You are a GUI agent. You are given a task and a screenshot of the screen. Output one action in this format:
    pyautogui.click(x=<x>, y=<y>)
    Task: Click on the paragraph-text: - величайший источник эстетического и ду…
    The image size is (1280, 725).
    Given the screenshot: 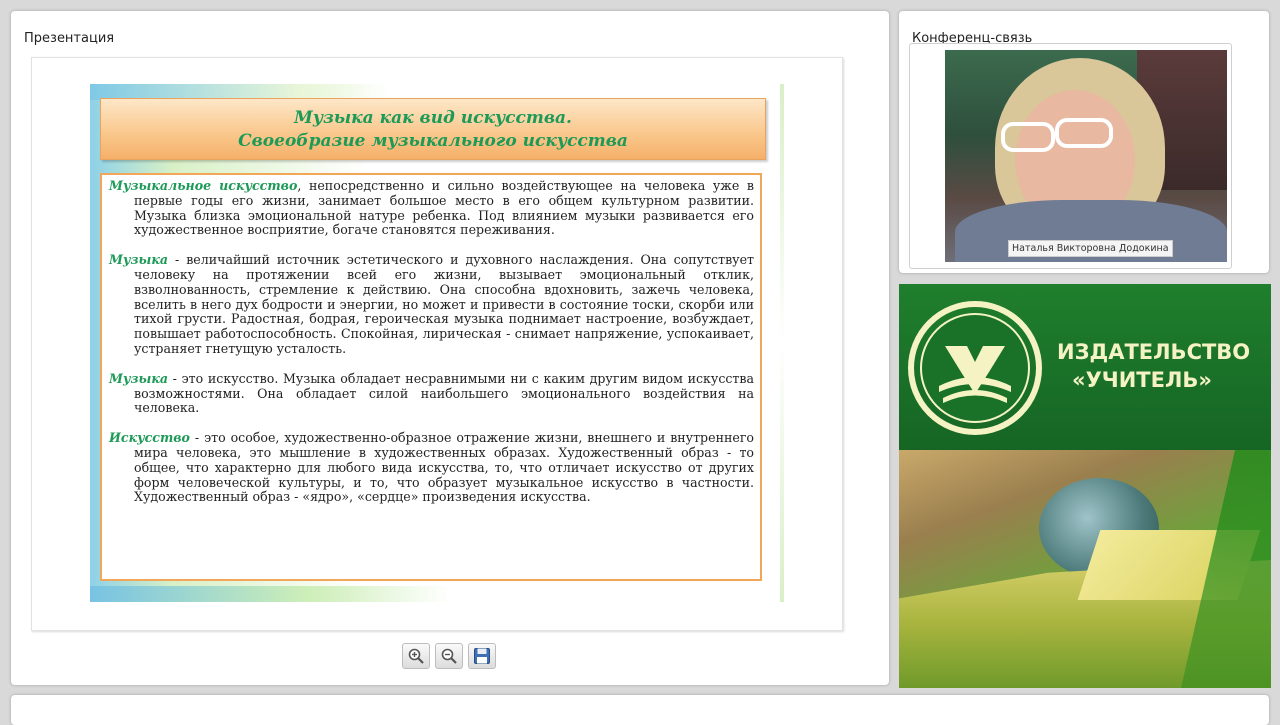 What is the action you would take?
    pyautogui.click(x=444, y=304)
    